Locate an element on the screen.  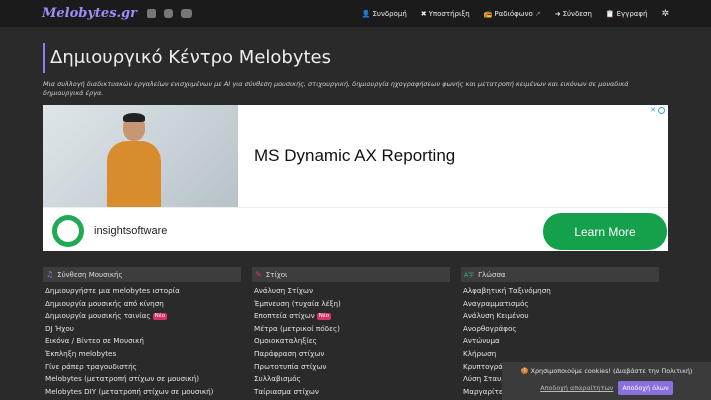
list-item: Εικόνα / Βίντεο σε Μουσική is located at coordinates (142, 341).